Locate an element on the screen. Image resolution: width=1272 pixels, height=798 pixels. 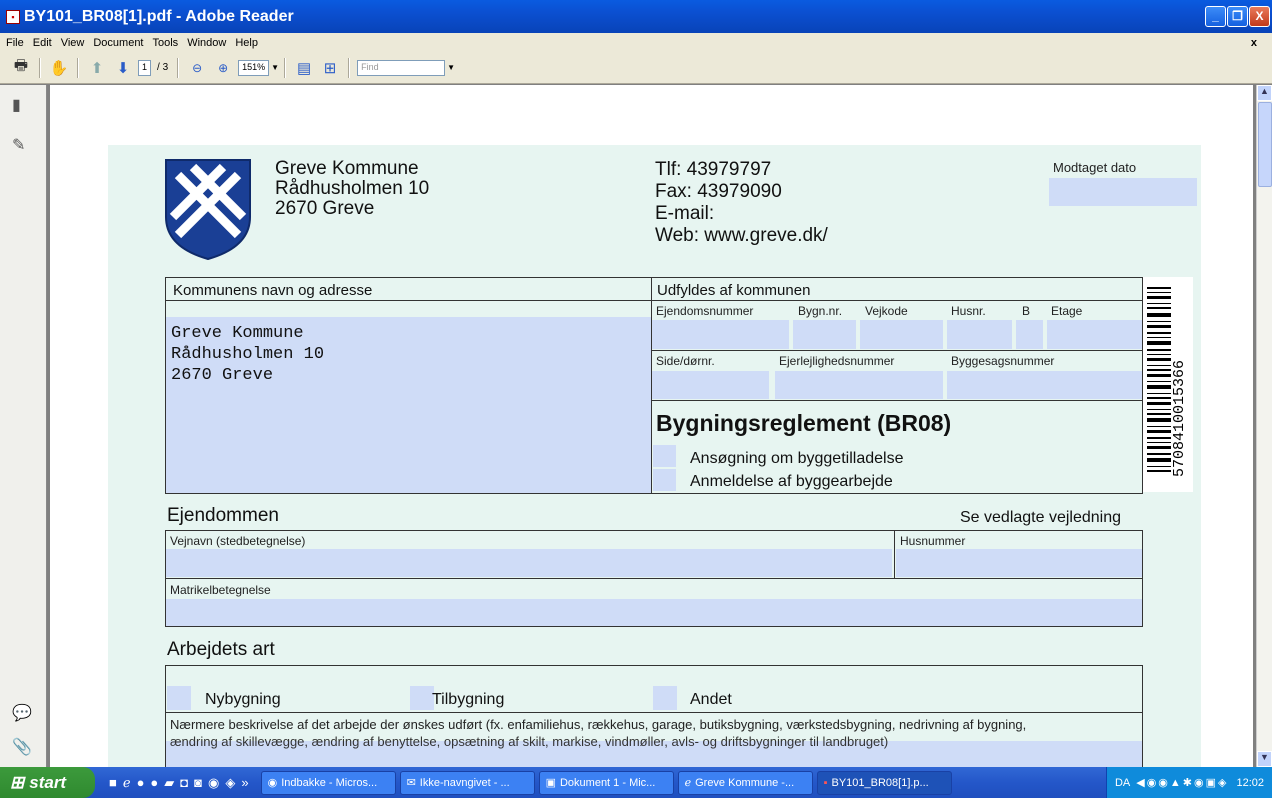
ejerlejlighed-field is located at coordinates (859, 385).